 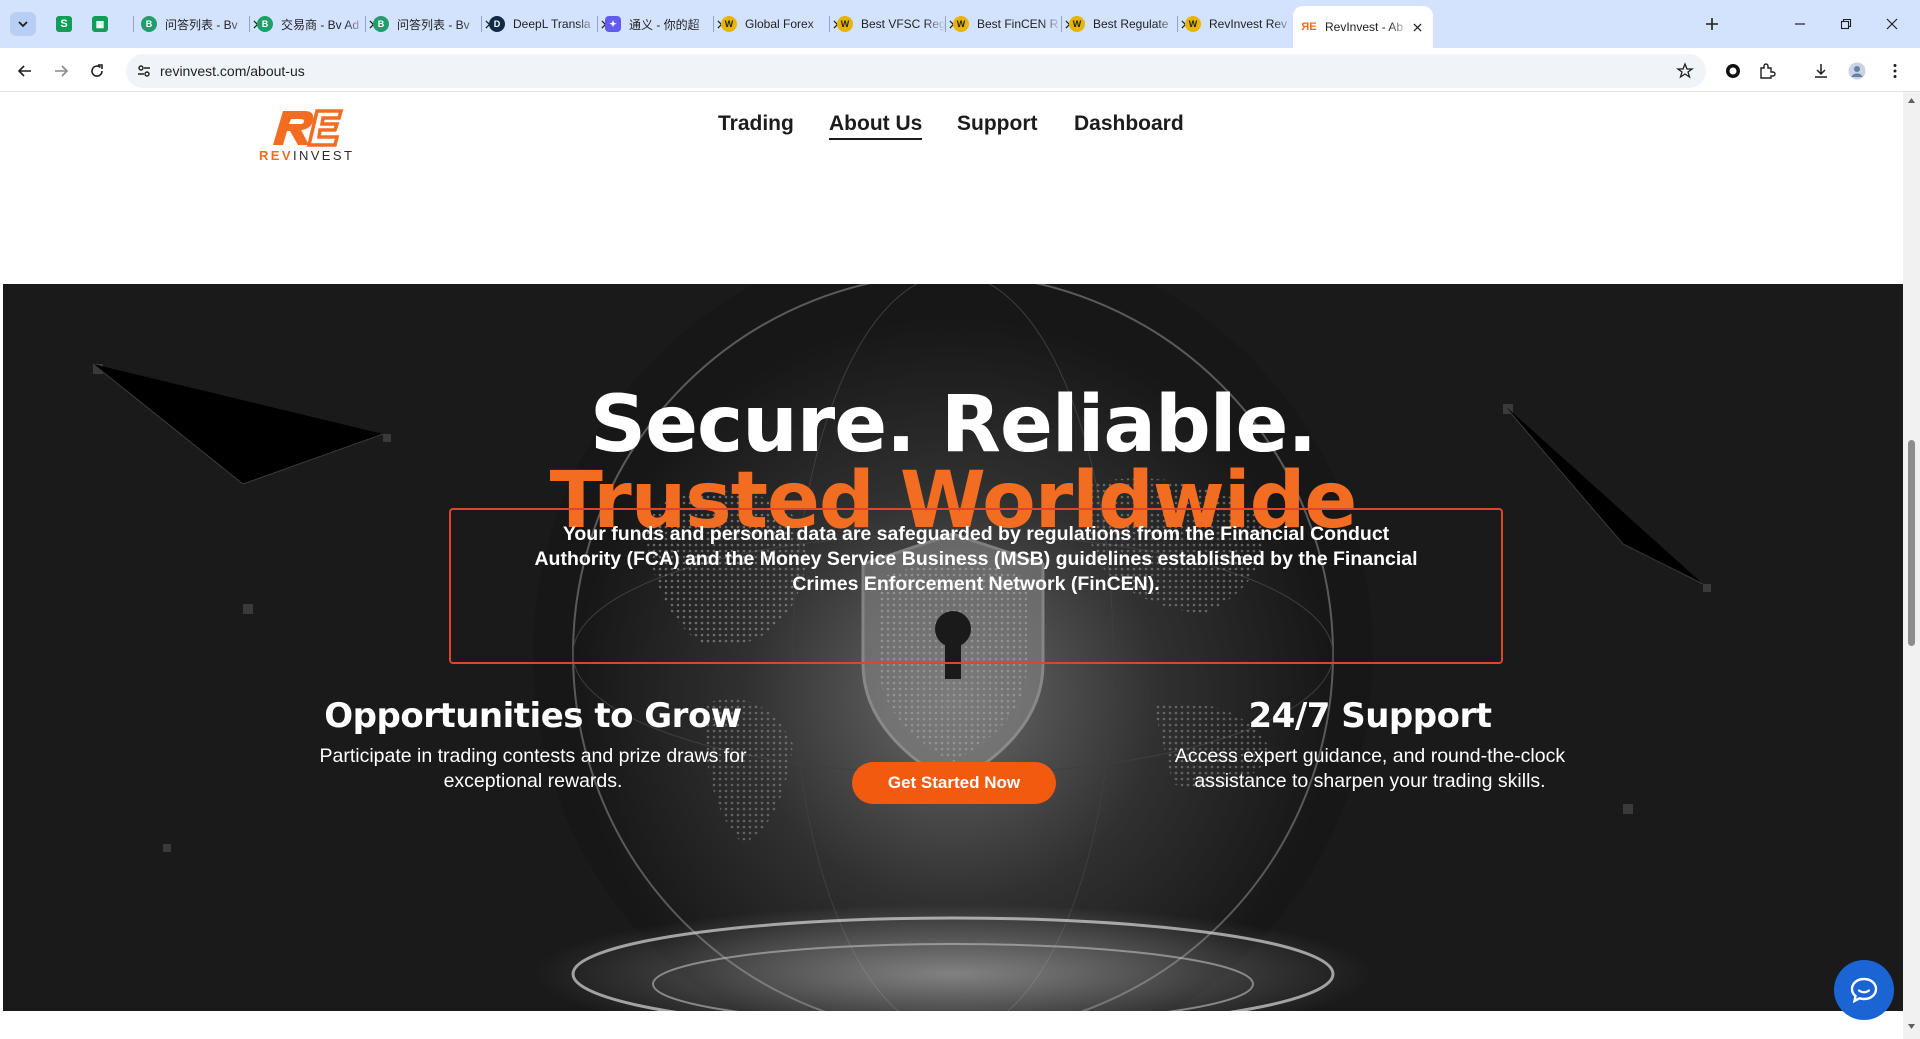 I want to click on close-window-button, so click(x=1892, y=24).